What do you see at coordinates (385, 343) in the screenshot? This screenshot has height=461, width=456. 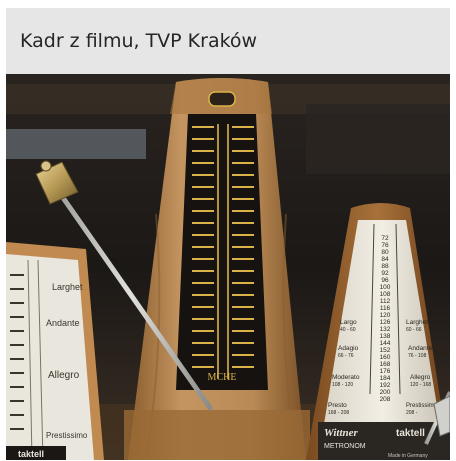 I see `scale-num: 144` at bounding box center [385, 343].